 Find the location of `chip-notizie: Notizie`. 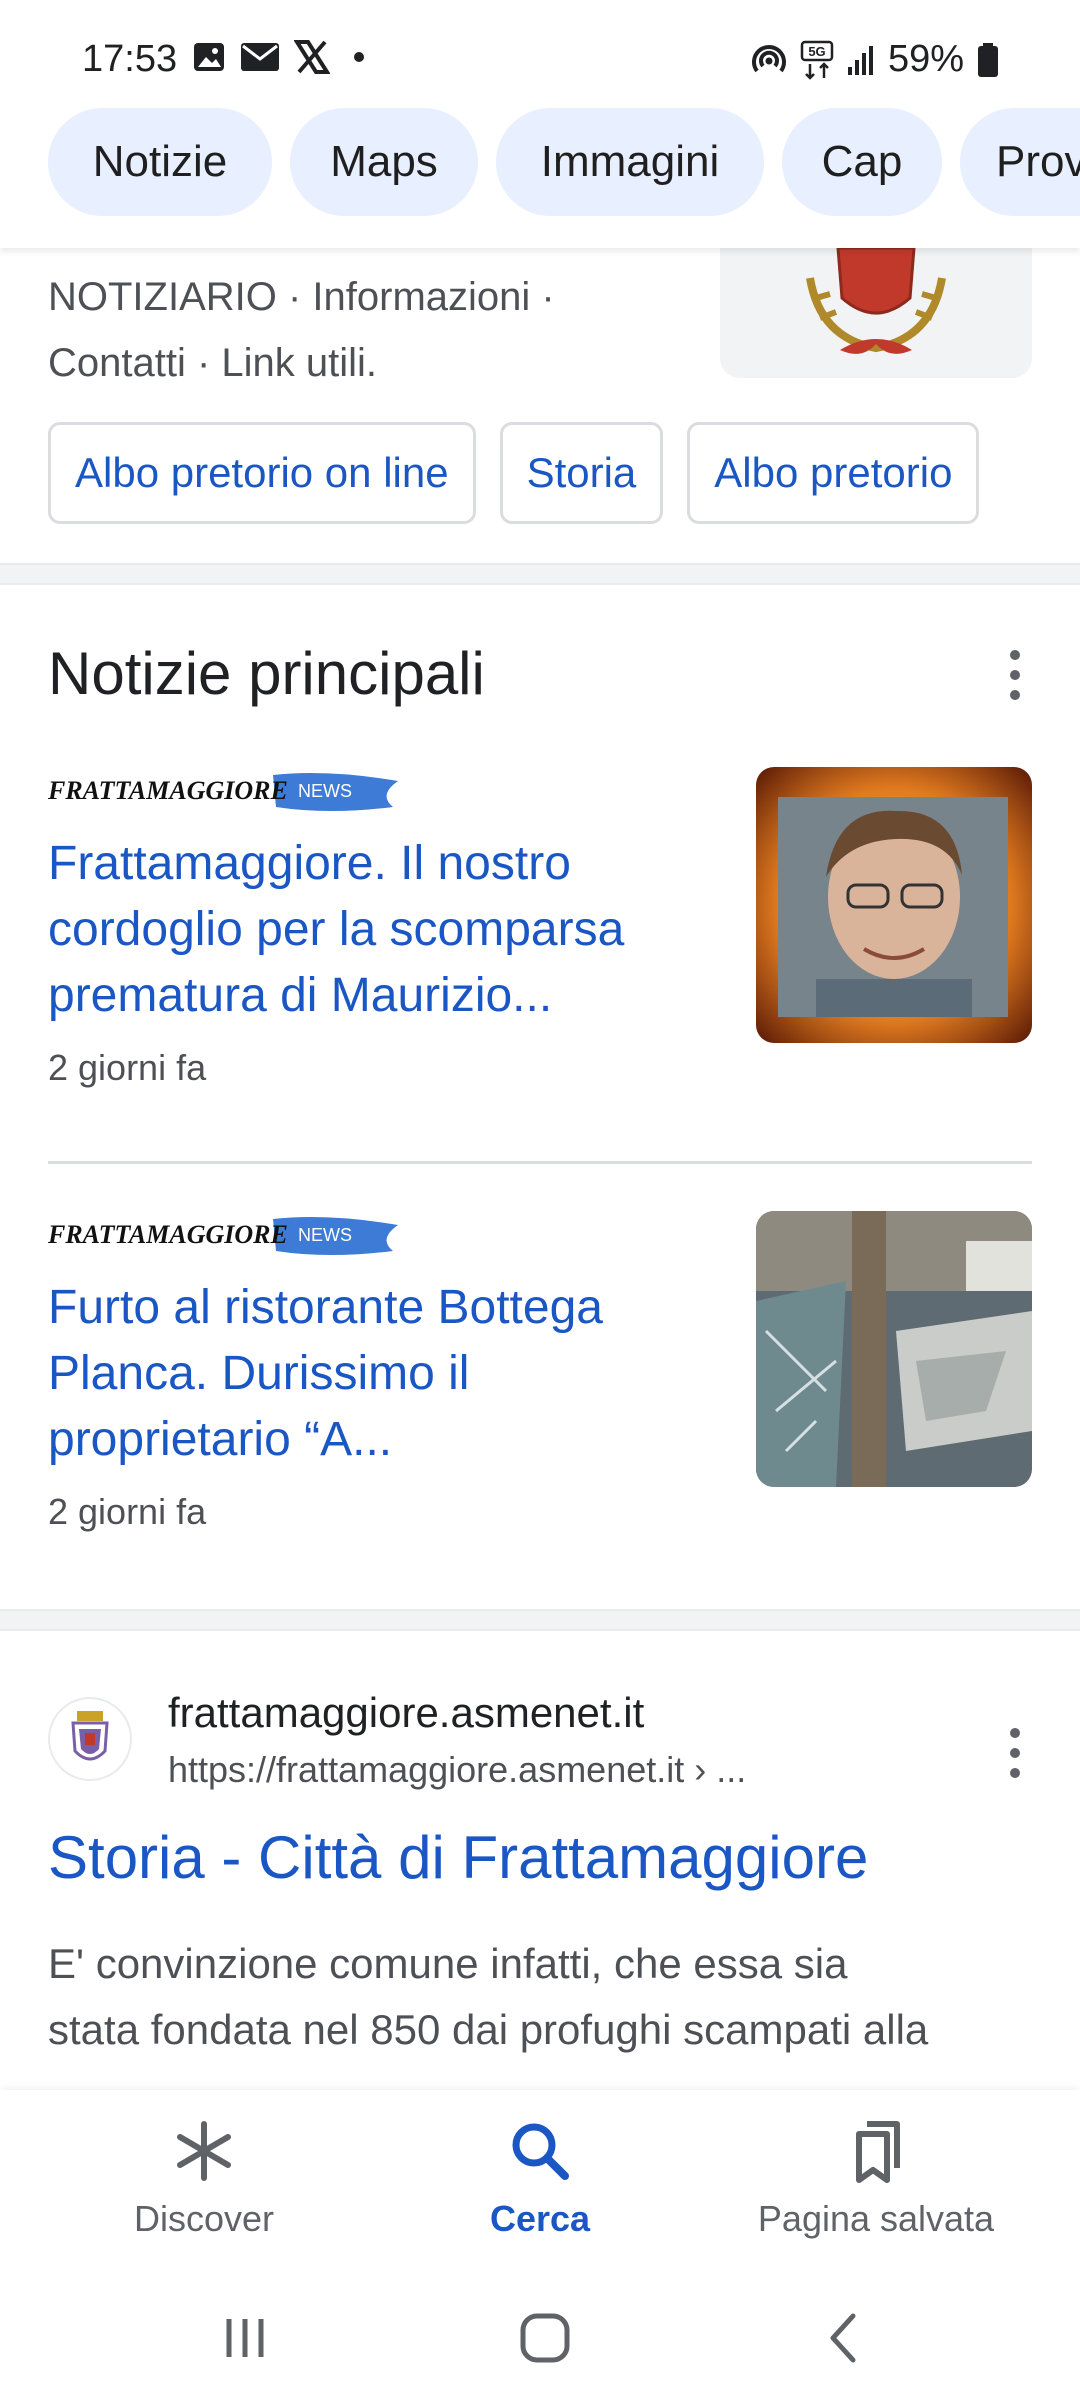

chip-notizie: Notizie is located at coordinates (160, 162).